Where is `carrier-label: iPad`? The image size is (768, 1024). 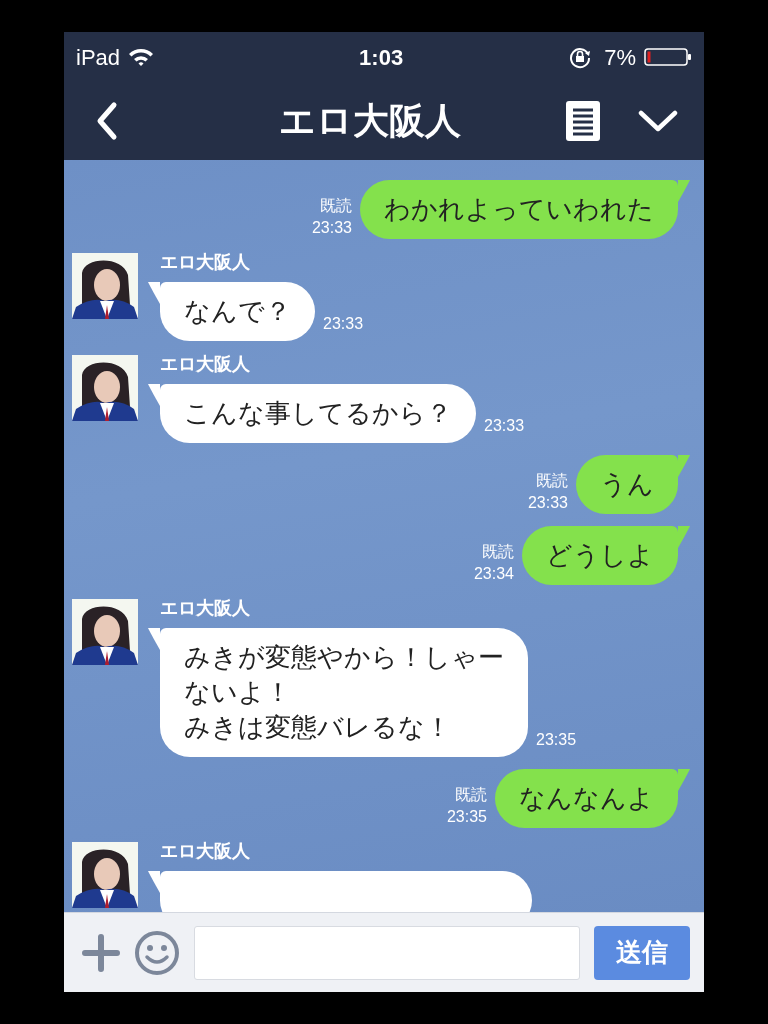 carrier-label: iPad is located at coordinates (98, 57).